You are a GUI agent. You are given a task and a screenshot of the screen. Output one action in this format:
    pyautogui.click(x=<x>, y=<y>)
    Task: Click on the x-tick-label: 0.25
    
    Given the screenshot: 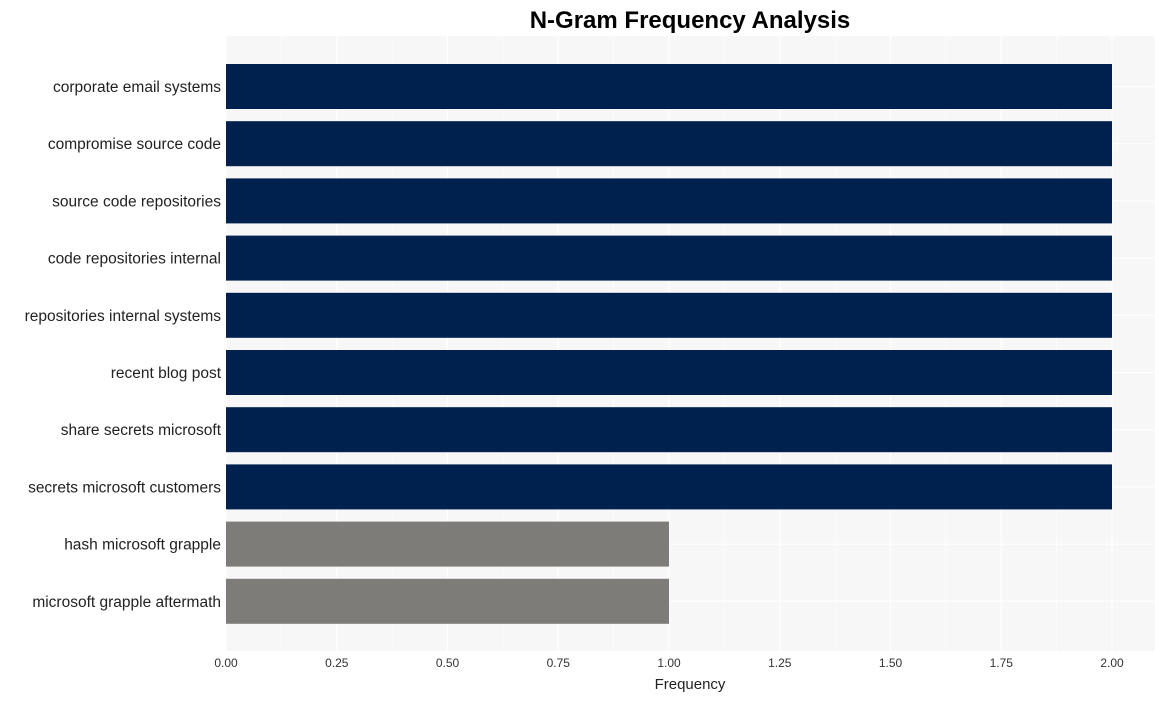 What is the action you would take?
    pyautogui.click(x=337, y=663)
    